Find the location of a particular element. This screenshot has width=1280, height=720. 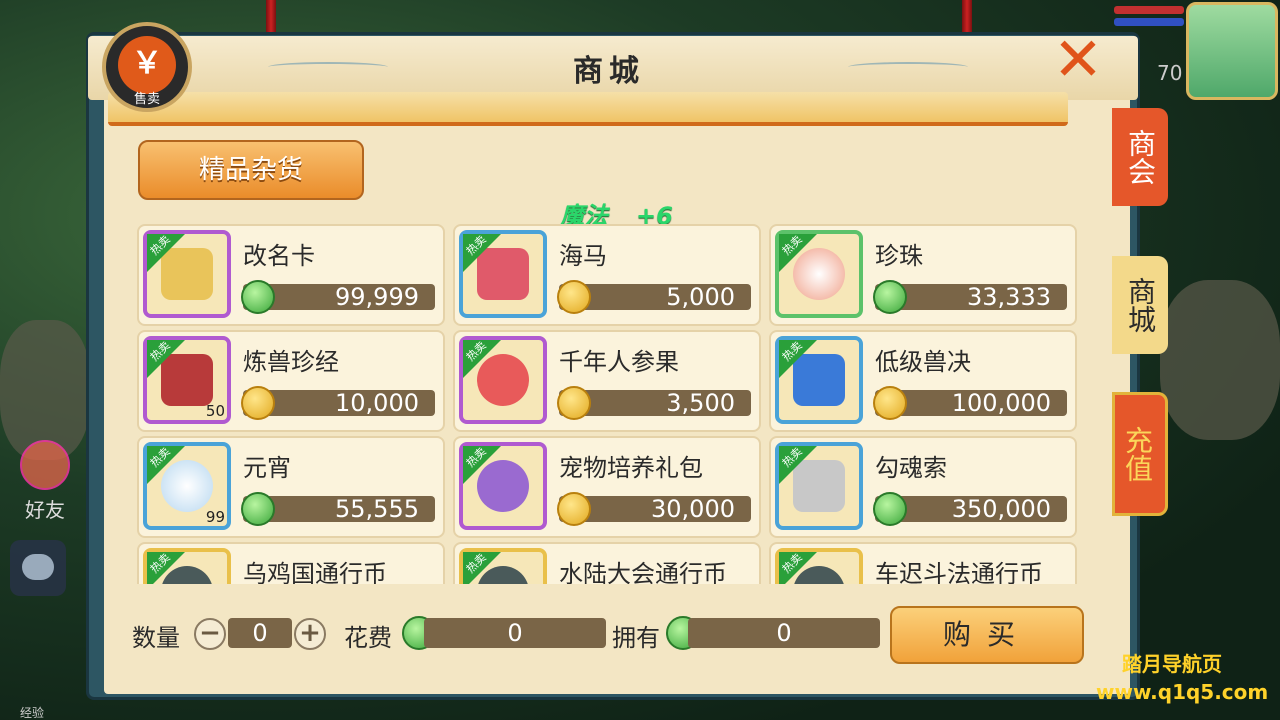

minus-button: − is located at coordinates (210, 634).